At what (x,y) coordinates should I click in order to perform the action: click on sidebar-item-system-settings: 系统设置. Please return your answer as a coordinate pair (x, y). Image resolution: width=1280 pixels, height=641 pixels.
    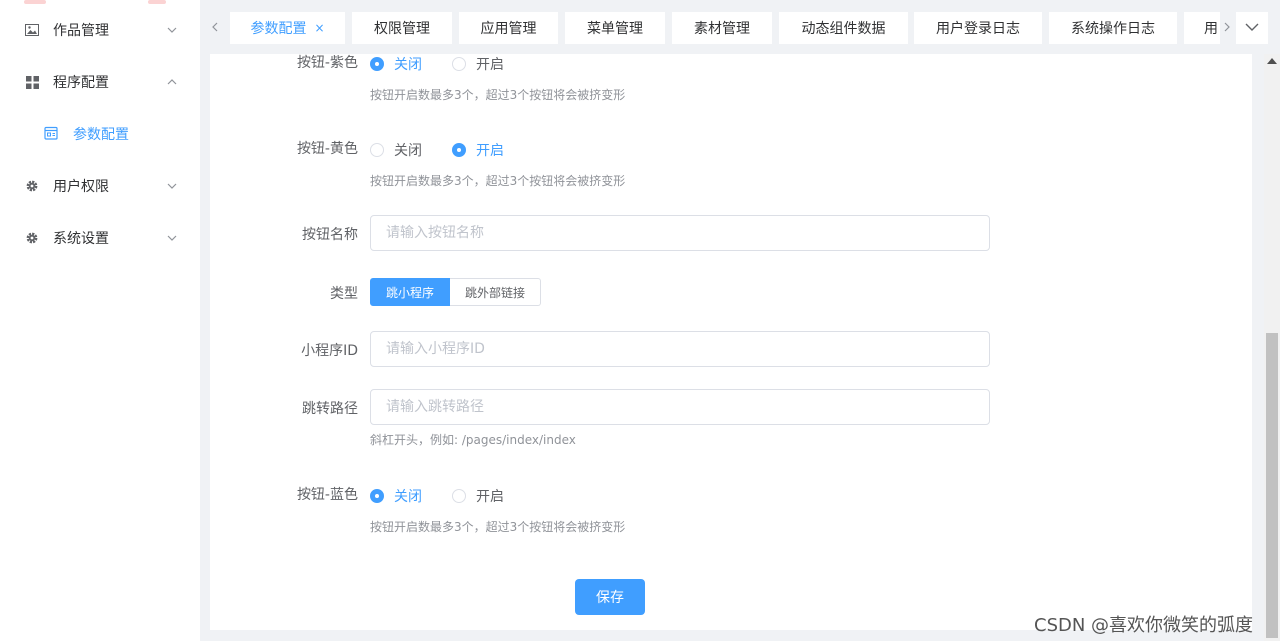
    Looking at the image, I should click on (100, 238).